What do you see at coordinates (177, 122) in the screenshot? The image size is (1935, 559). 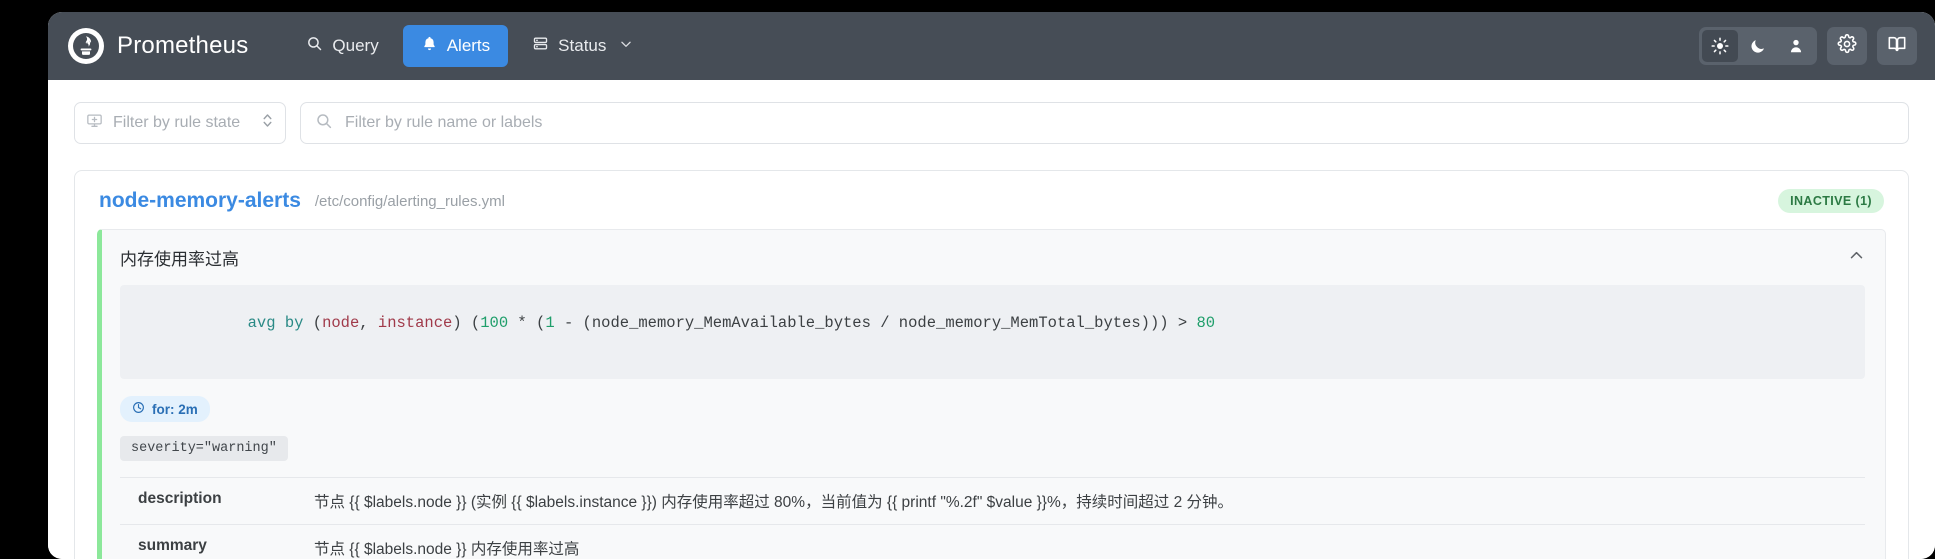 I see `rule-state-filter-placeholder: Filter by rule state` at bounding box center [177, 122].